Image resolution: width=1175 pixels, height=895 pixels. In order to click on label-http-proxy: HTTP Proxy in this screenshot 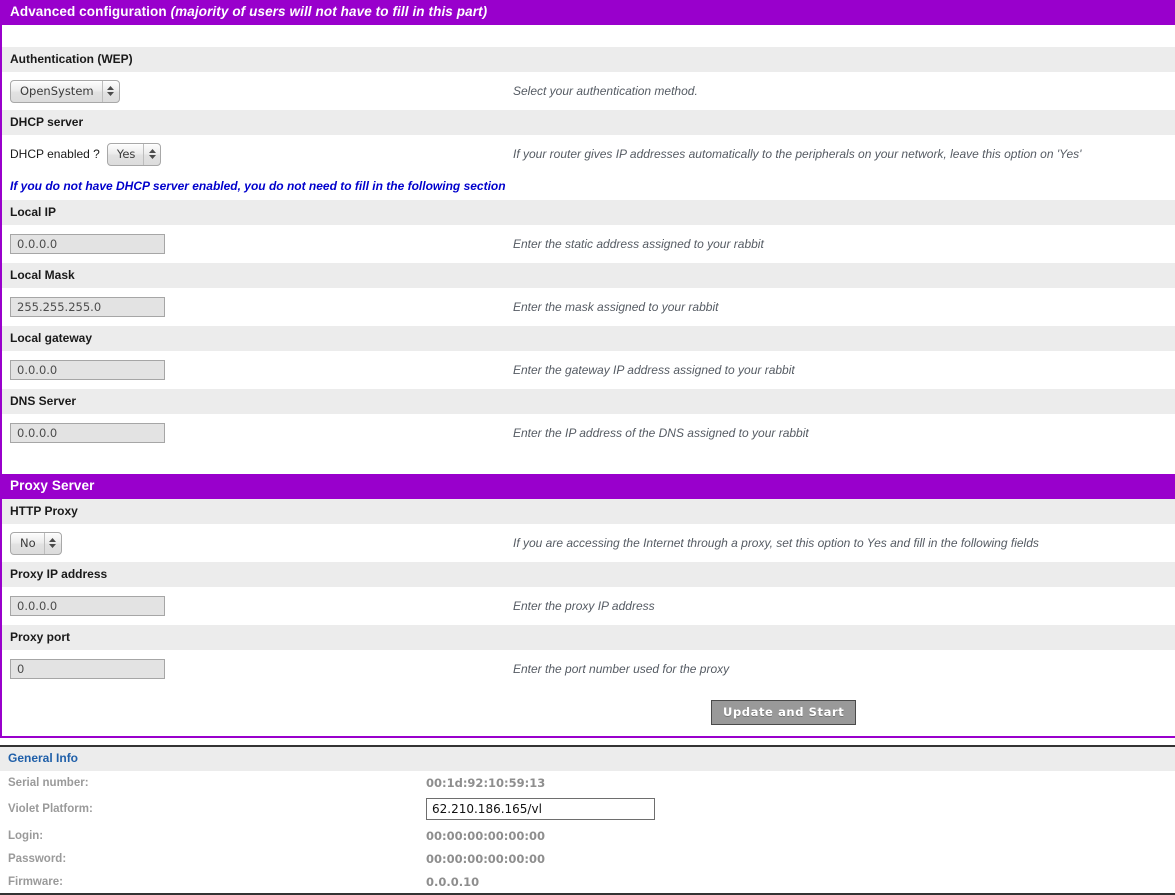, I will do `click(588, 511)`.